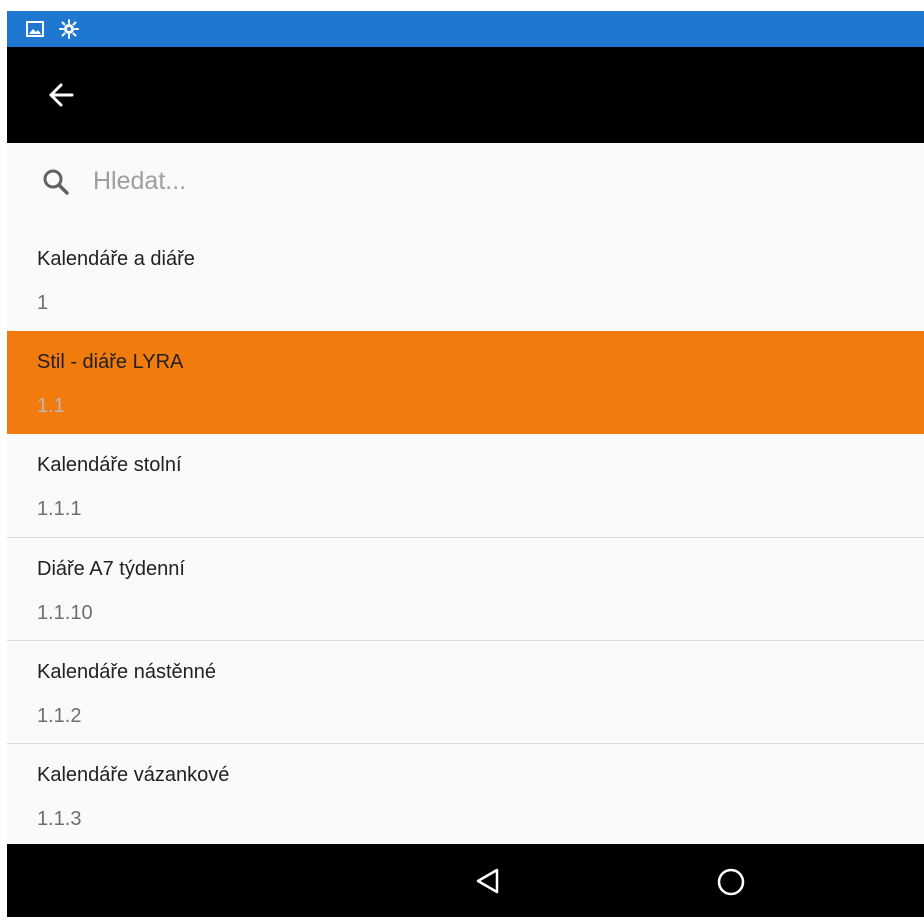  I want to click on toolbar, so click(465, 95).